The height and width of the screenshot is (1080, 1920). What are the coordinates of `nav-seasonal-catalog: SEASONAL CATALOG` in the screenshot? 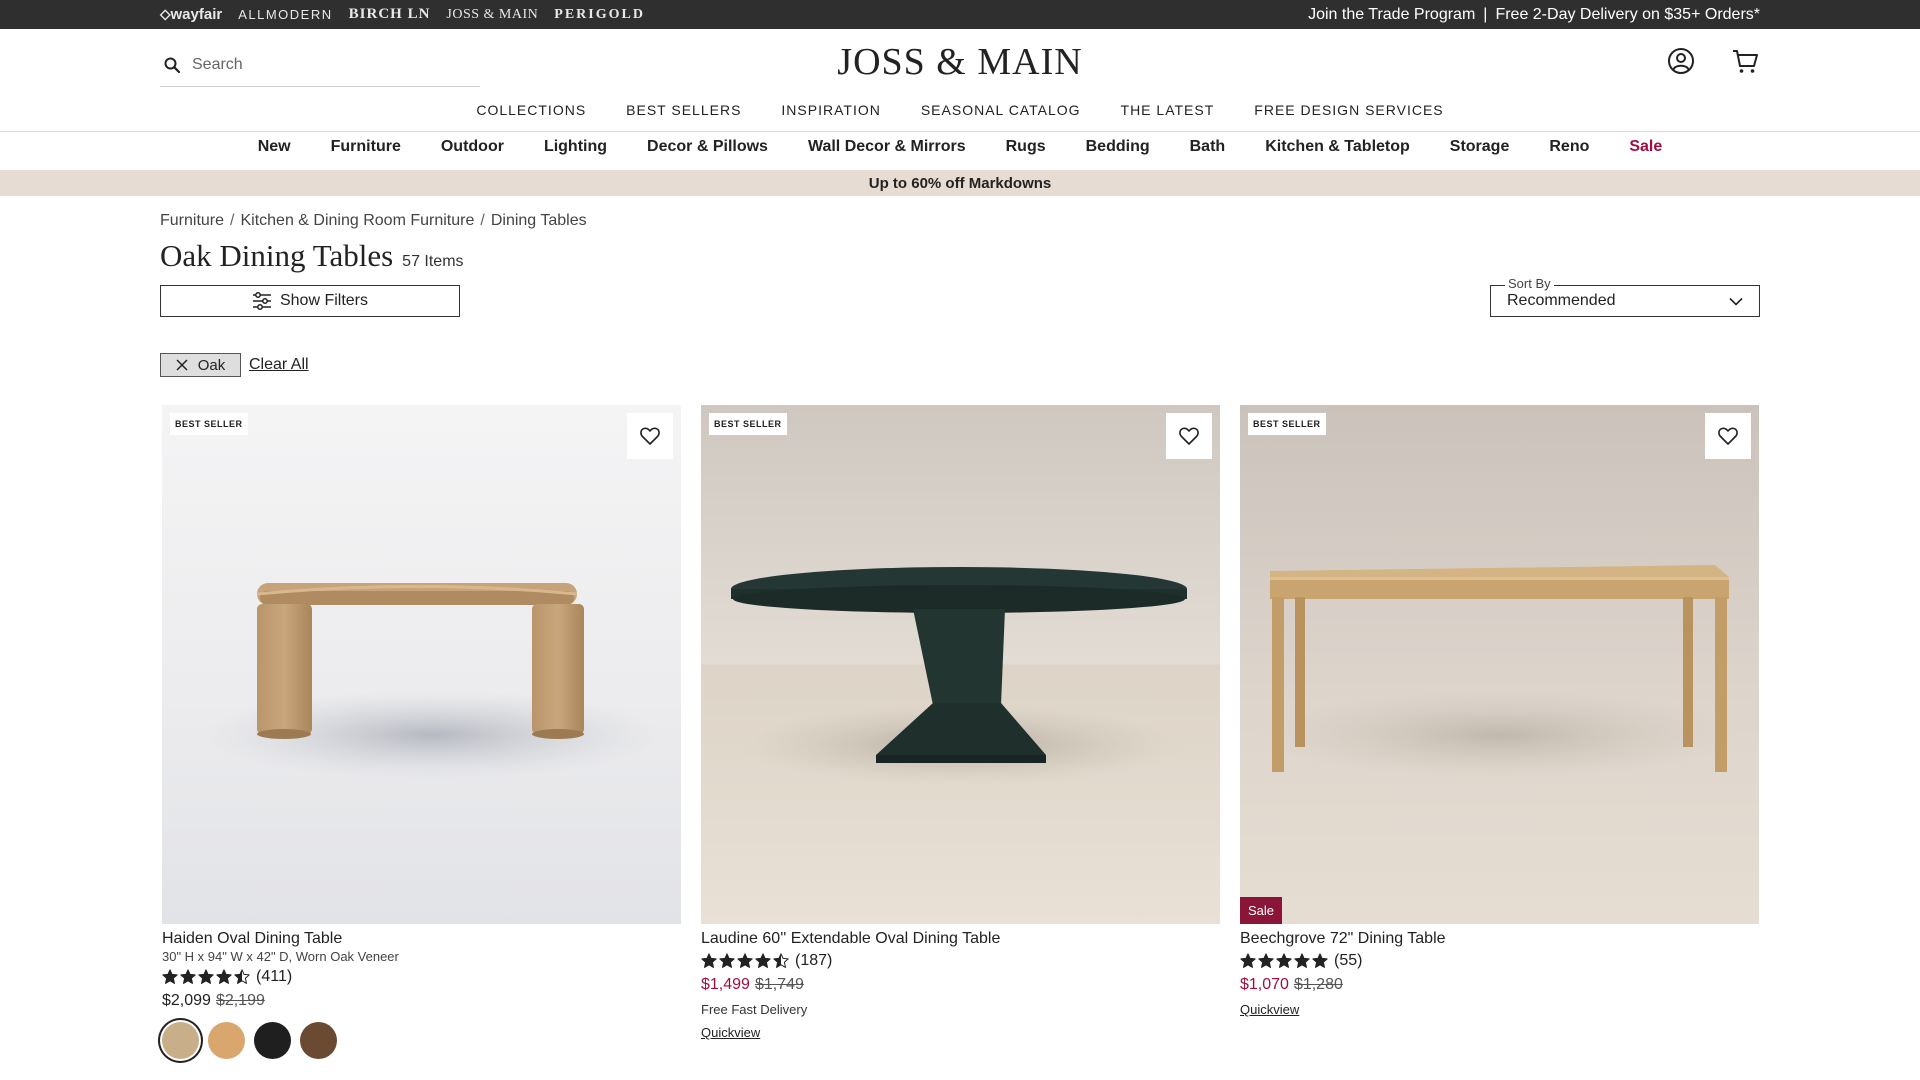 It's located at (1001, 110).